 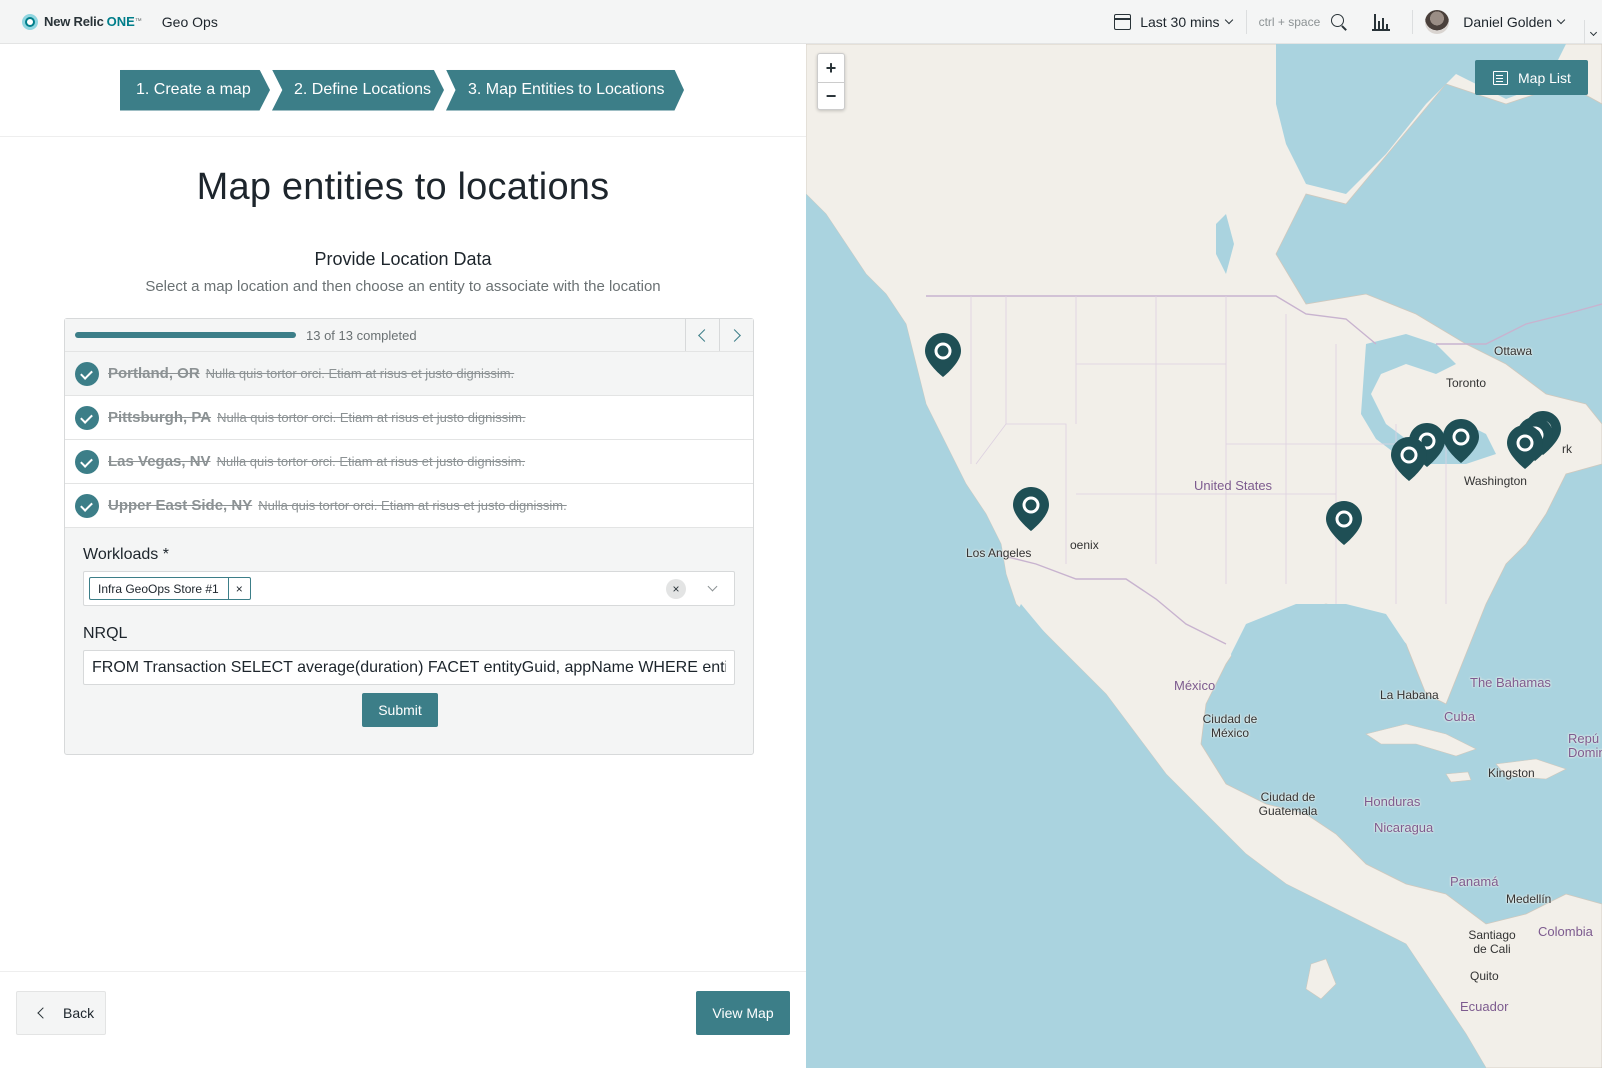 What do you see at coordinates (1404, 827) in the screenshot?
I see `country-label-nicaragua: Nicaragua` at bounding box center [1404, 827].